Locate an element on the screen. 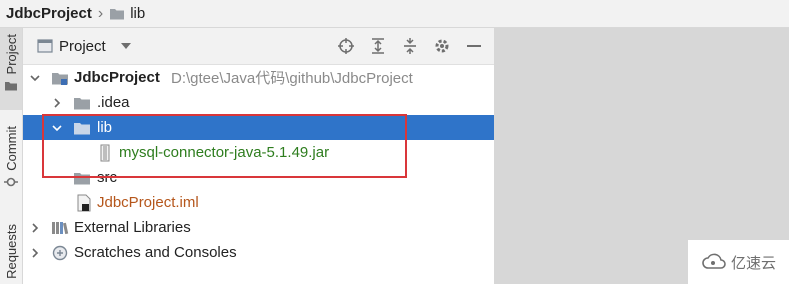 Image resolution: width=789 pixels, height=284 pixels. watermark-logo: 亿速云 is located at coordinates (738, 262).